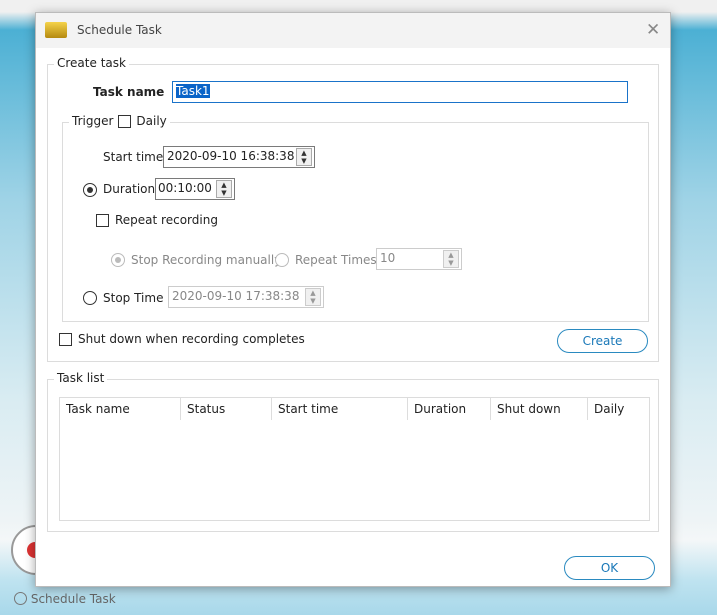 This screenshot has height=615, width=717. What do you see at coordinates (90, 190) in the screenshot?
I see `duration-radio` at bounding box center [90, 190].